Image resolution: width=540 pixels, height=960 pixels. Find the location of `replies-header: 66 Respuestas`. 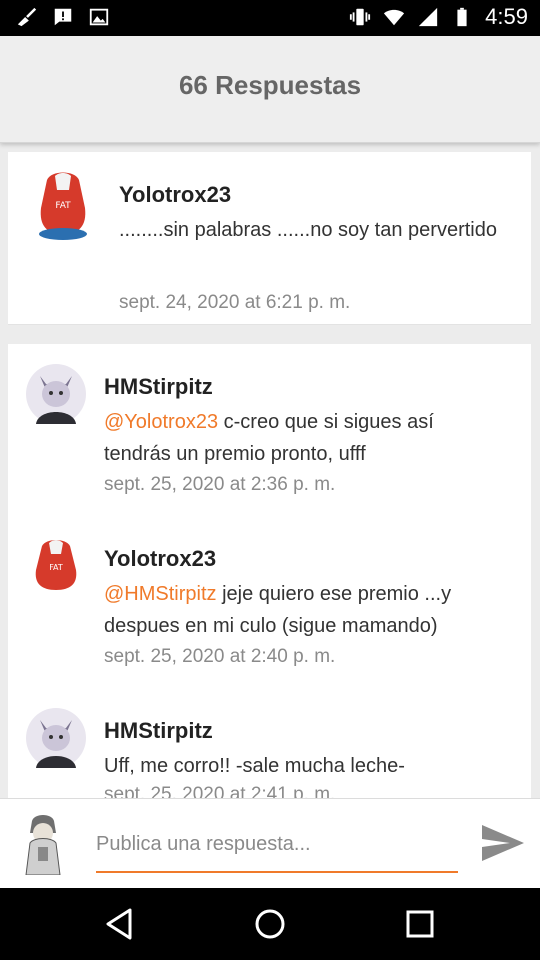

replies-header: 66 Respuestas is located at coordinates (270, 89).